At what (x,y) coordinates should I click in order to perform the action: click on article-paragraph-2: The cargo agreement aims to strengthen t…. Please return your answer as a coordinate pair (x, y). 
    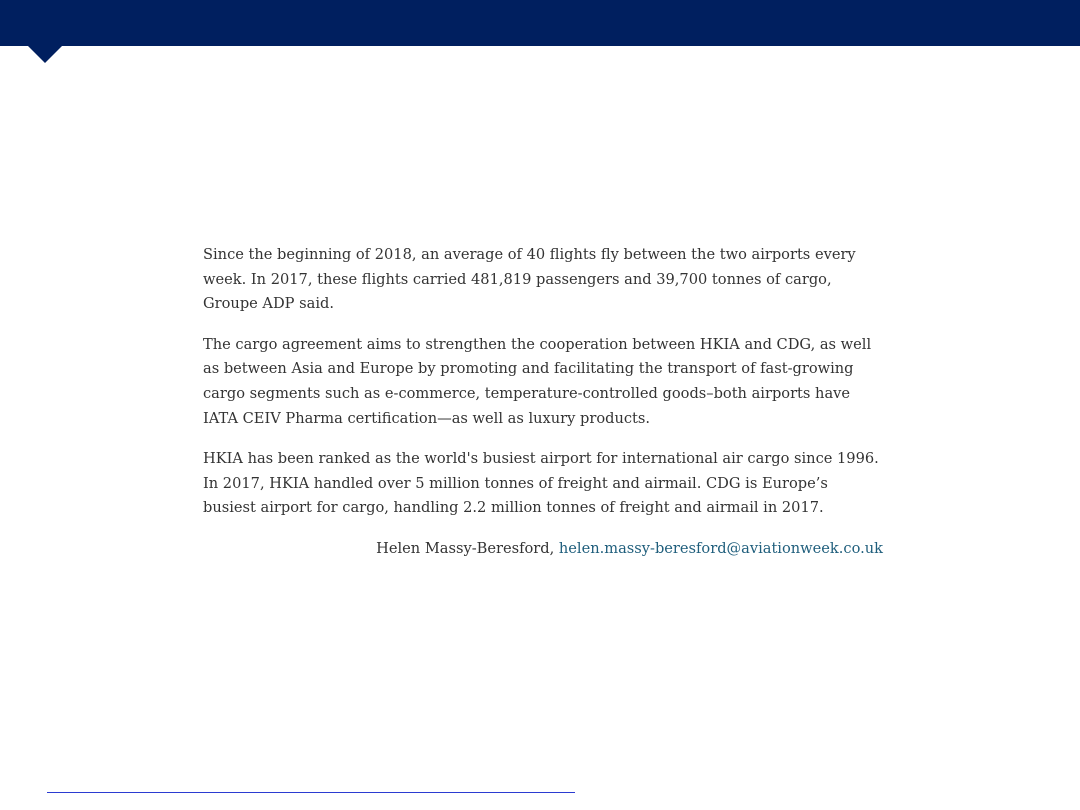
    Looking at the image, I should click on (537, 381).